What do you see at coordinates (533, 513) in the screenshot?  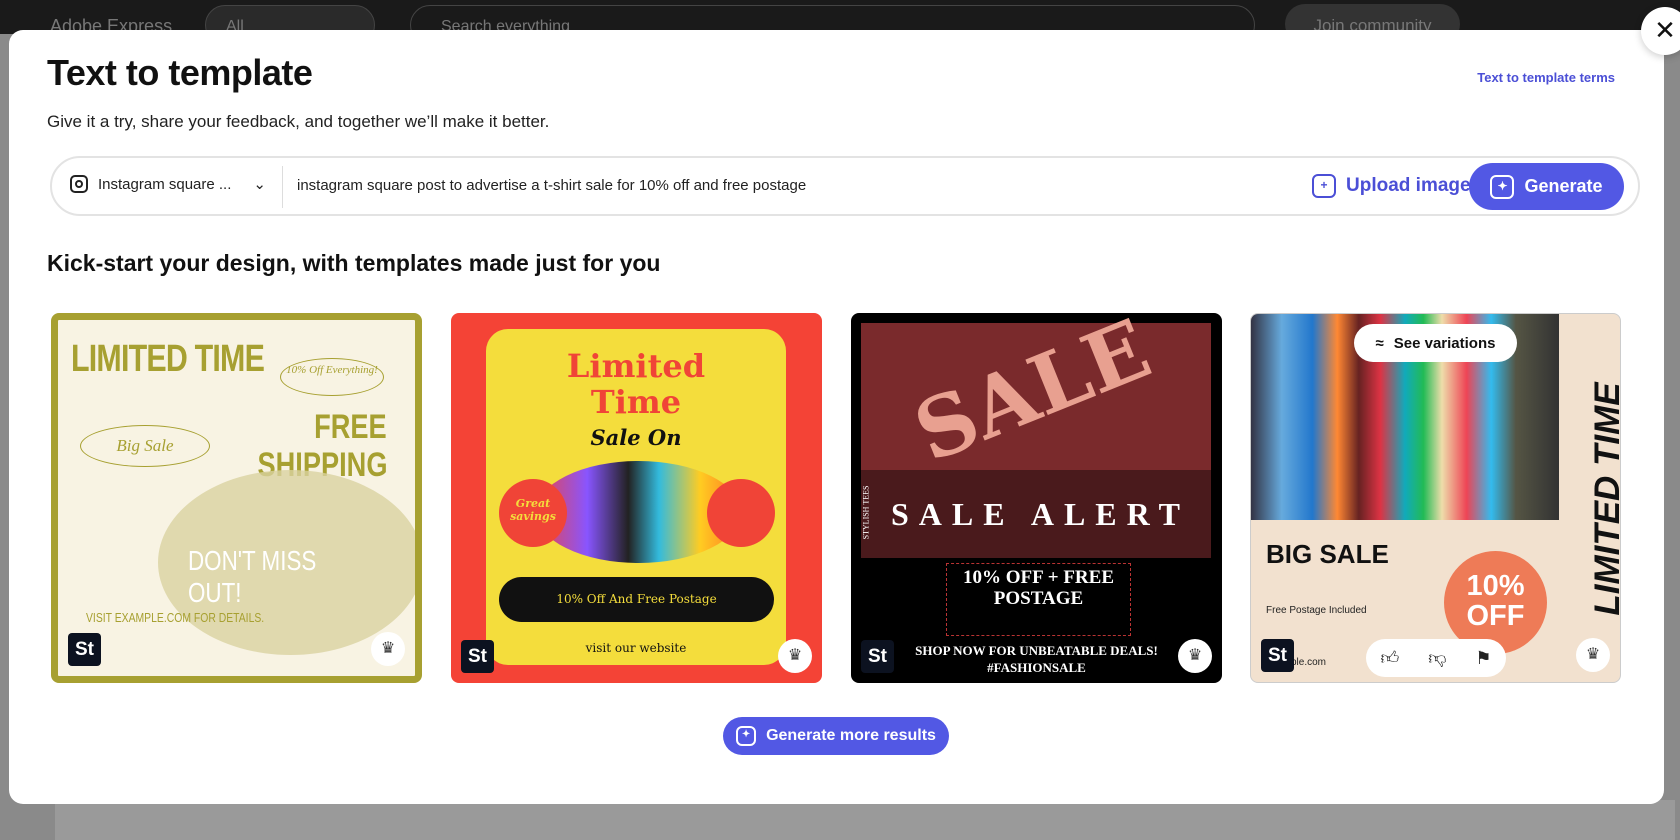 I see `card-text: Great savings` at bounding box center [533, 513].